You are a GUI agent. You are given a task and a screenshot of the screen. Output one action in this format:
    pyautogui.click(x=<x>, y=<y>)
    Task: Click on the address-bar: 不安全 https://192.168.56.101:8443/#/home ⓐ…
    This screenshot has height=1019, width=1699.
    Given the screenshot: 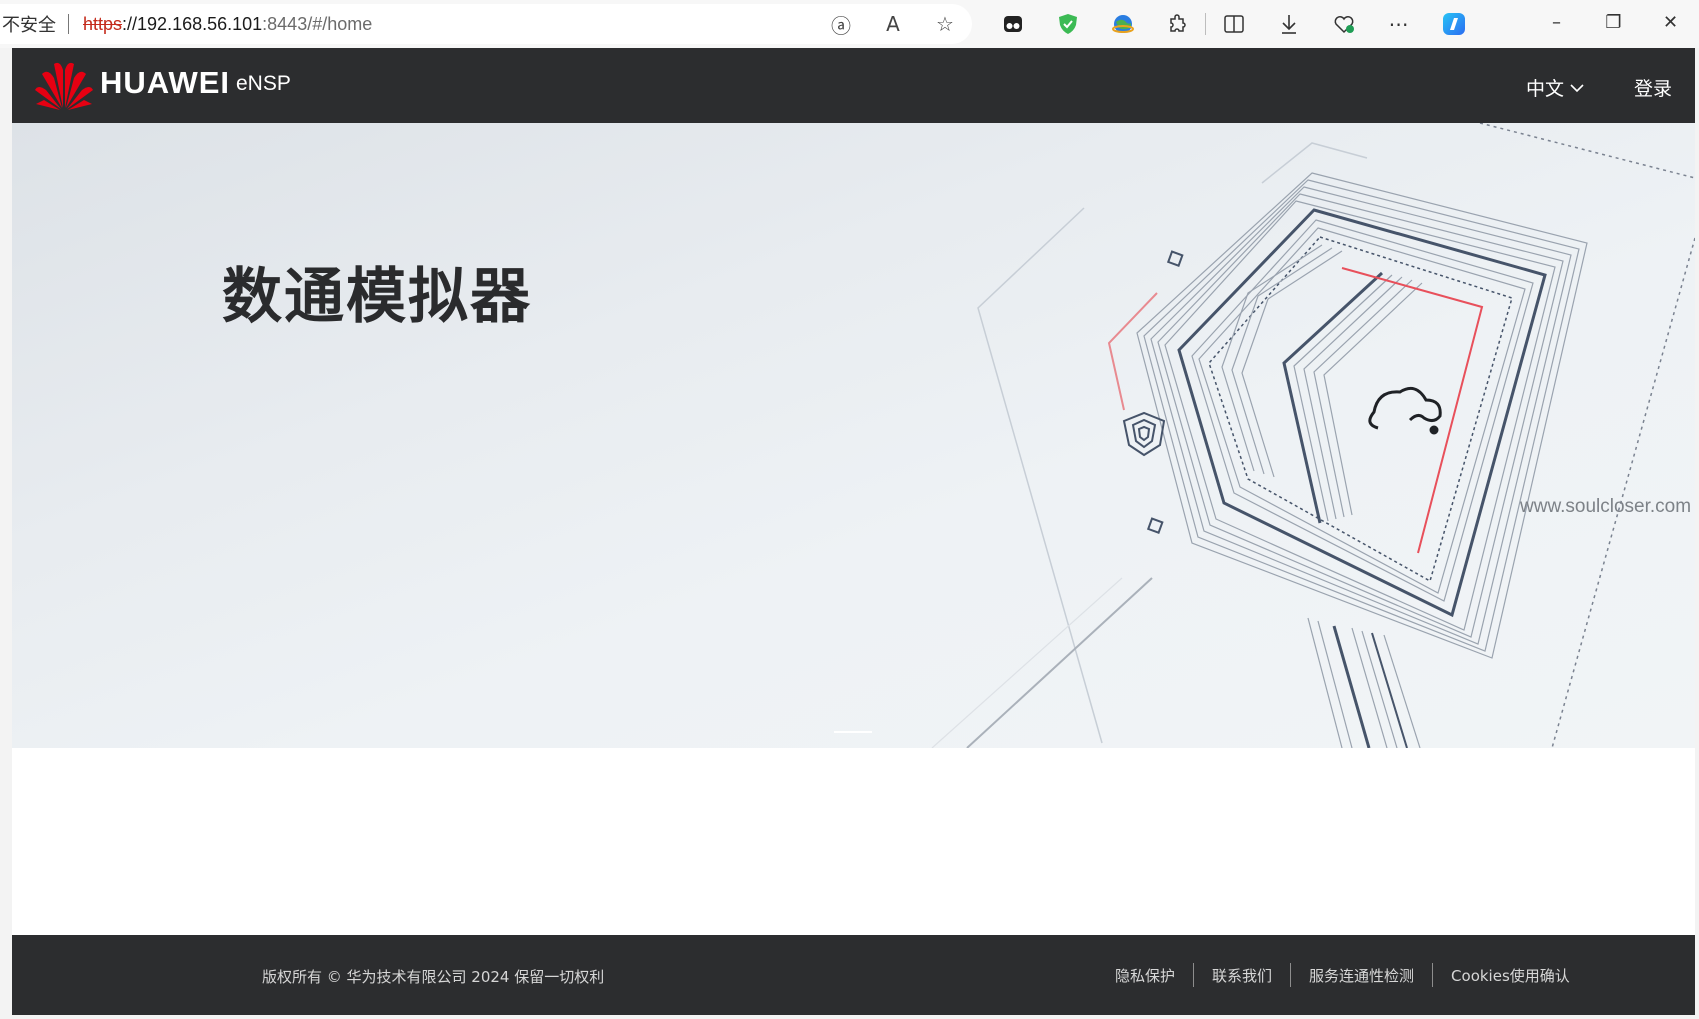 What is the action you would take?
    pyautogui.click(x=486, y=24)
    